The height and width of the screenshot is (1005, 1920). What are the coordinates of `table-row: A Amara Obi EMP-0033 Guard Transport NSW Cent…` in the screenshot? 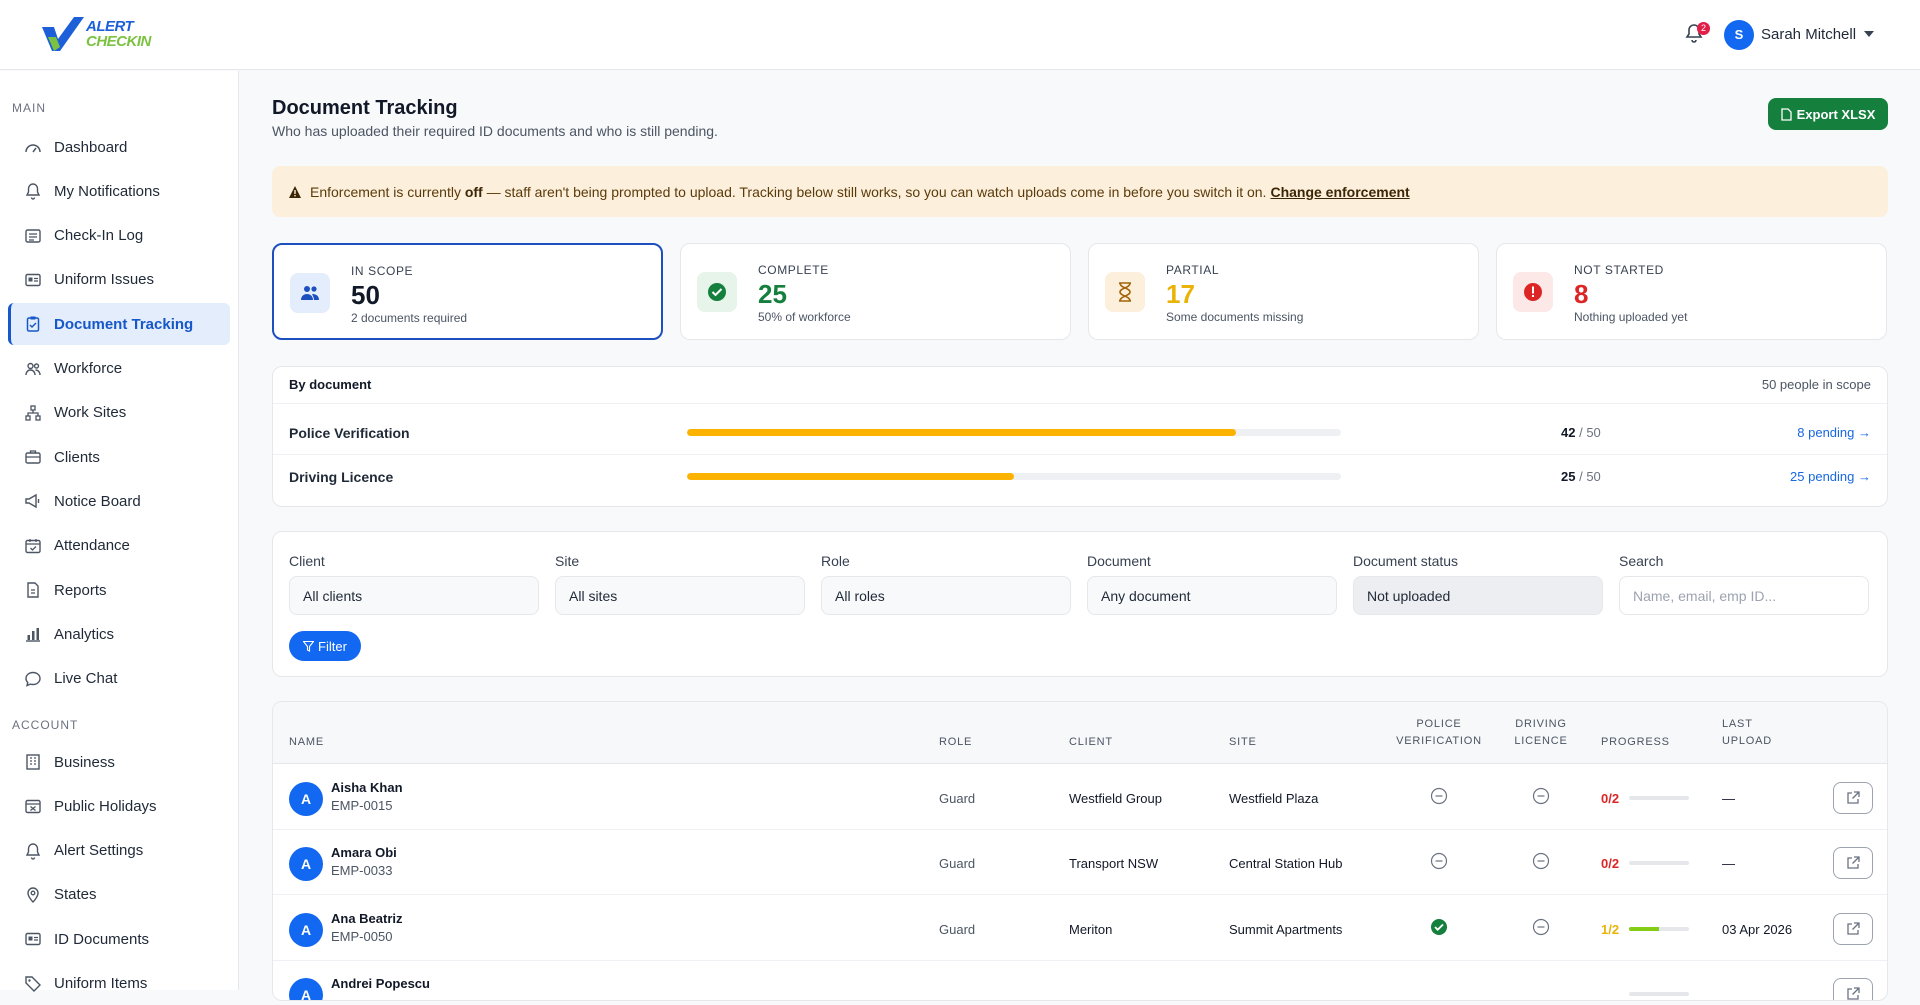 It's located at (1080, 862).